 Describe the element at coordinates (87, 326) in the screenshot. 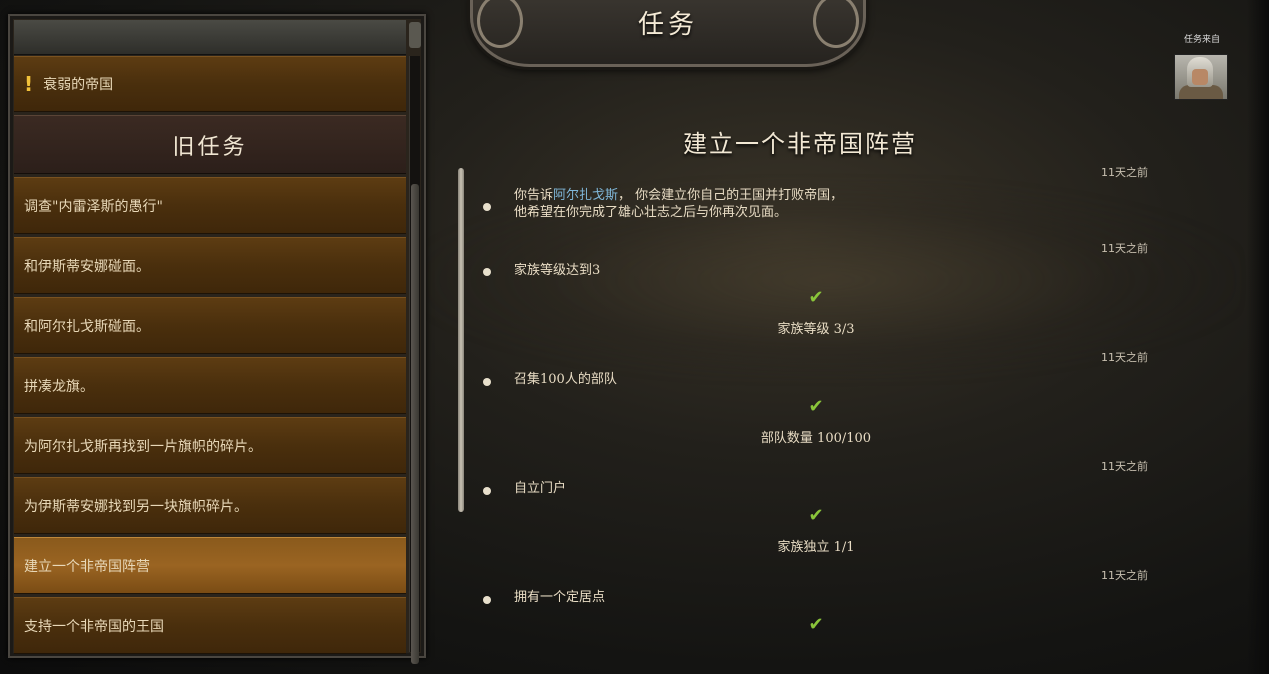

I see `quest-item-label: 和阿尔扎戈斯碰面。` at that location.